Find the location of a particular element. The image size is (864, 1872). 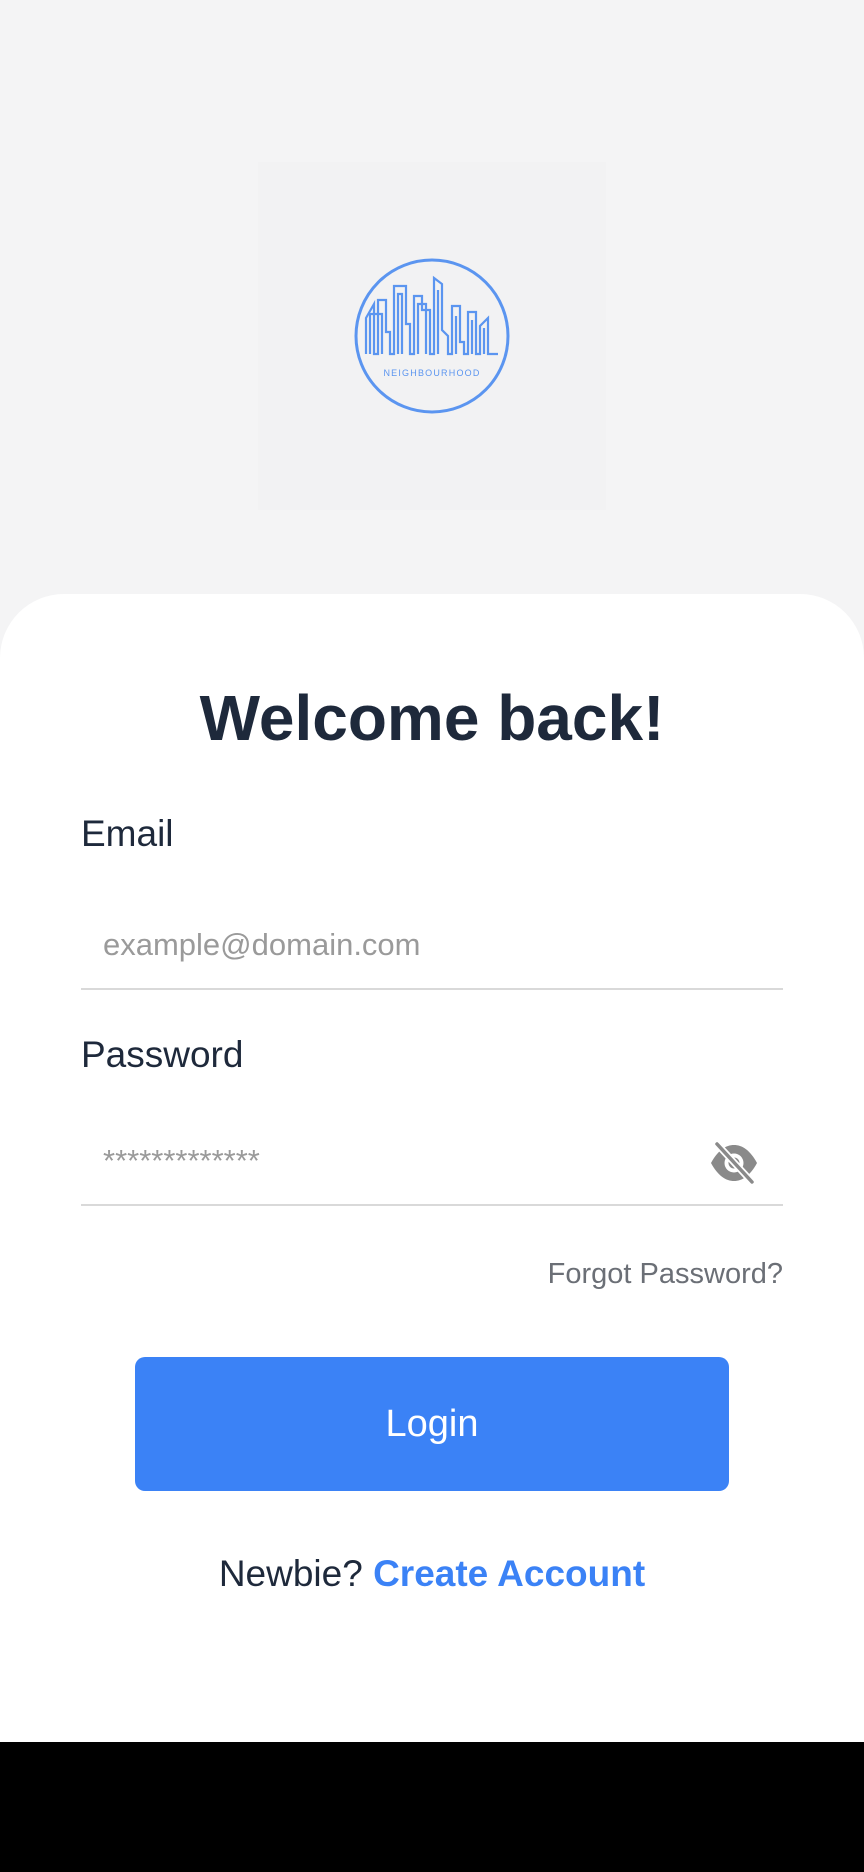

logo-container: NEIGHBOURHOOD is located at coordinates (432, 336).